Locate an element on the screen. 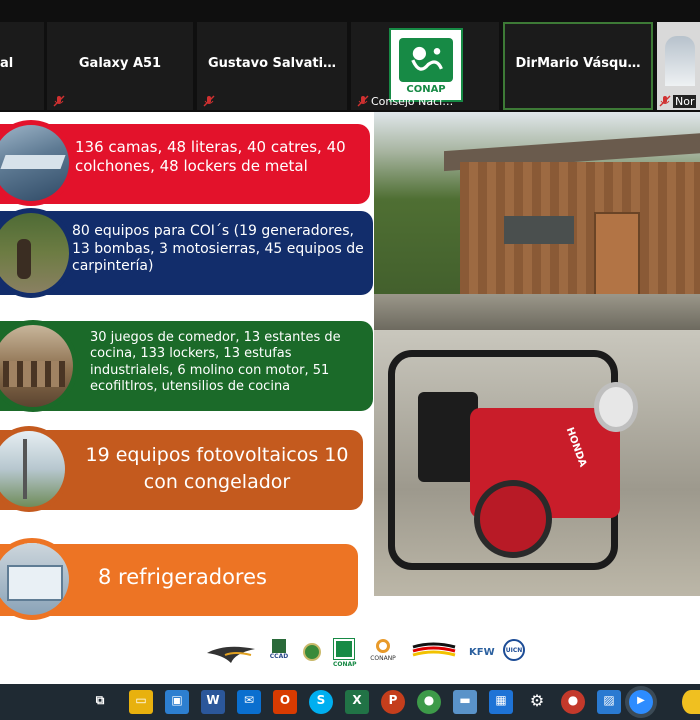 This screenshot has width=700, height=720. calendar-icon: ▦ is located at coordinates (501, 702).